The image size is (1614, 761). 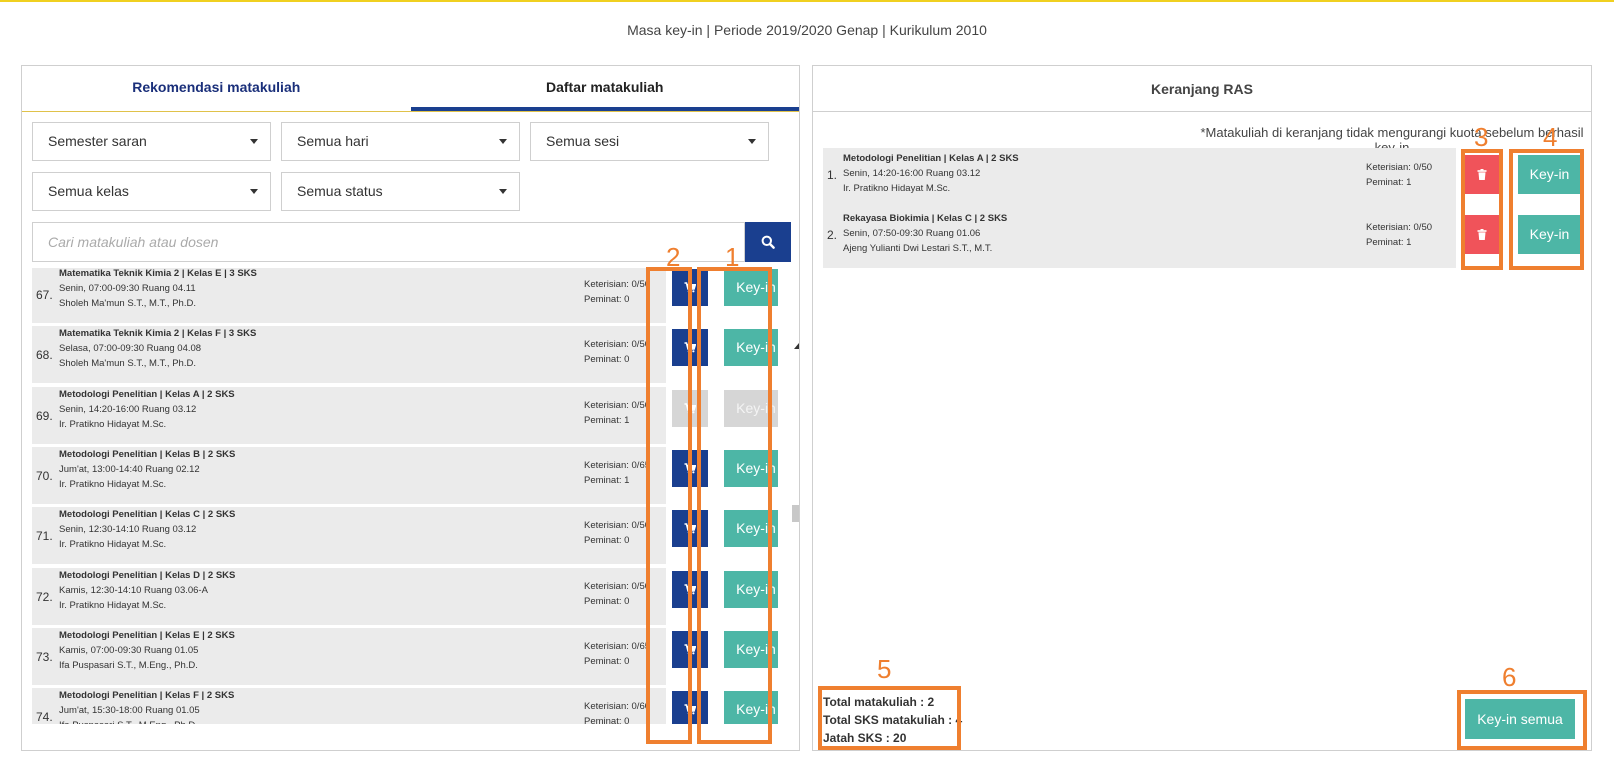 What do you see at coordinates (44, 596) in the screenshot?
I see `course-number: 72.` at bounding box center [44, 596].